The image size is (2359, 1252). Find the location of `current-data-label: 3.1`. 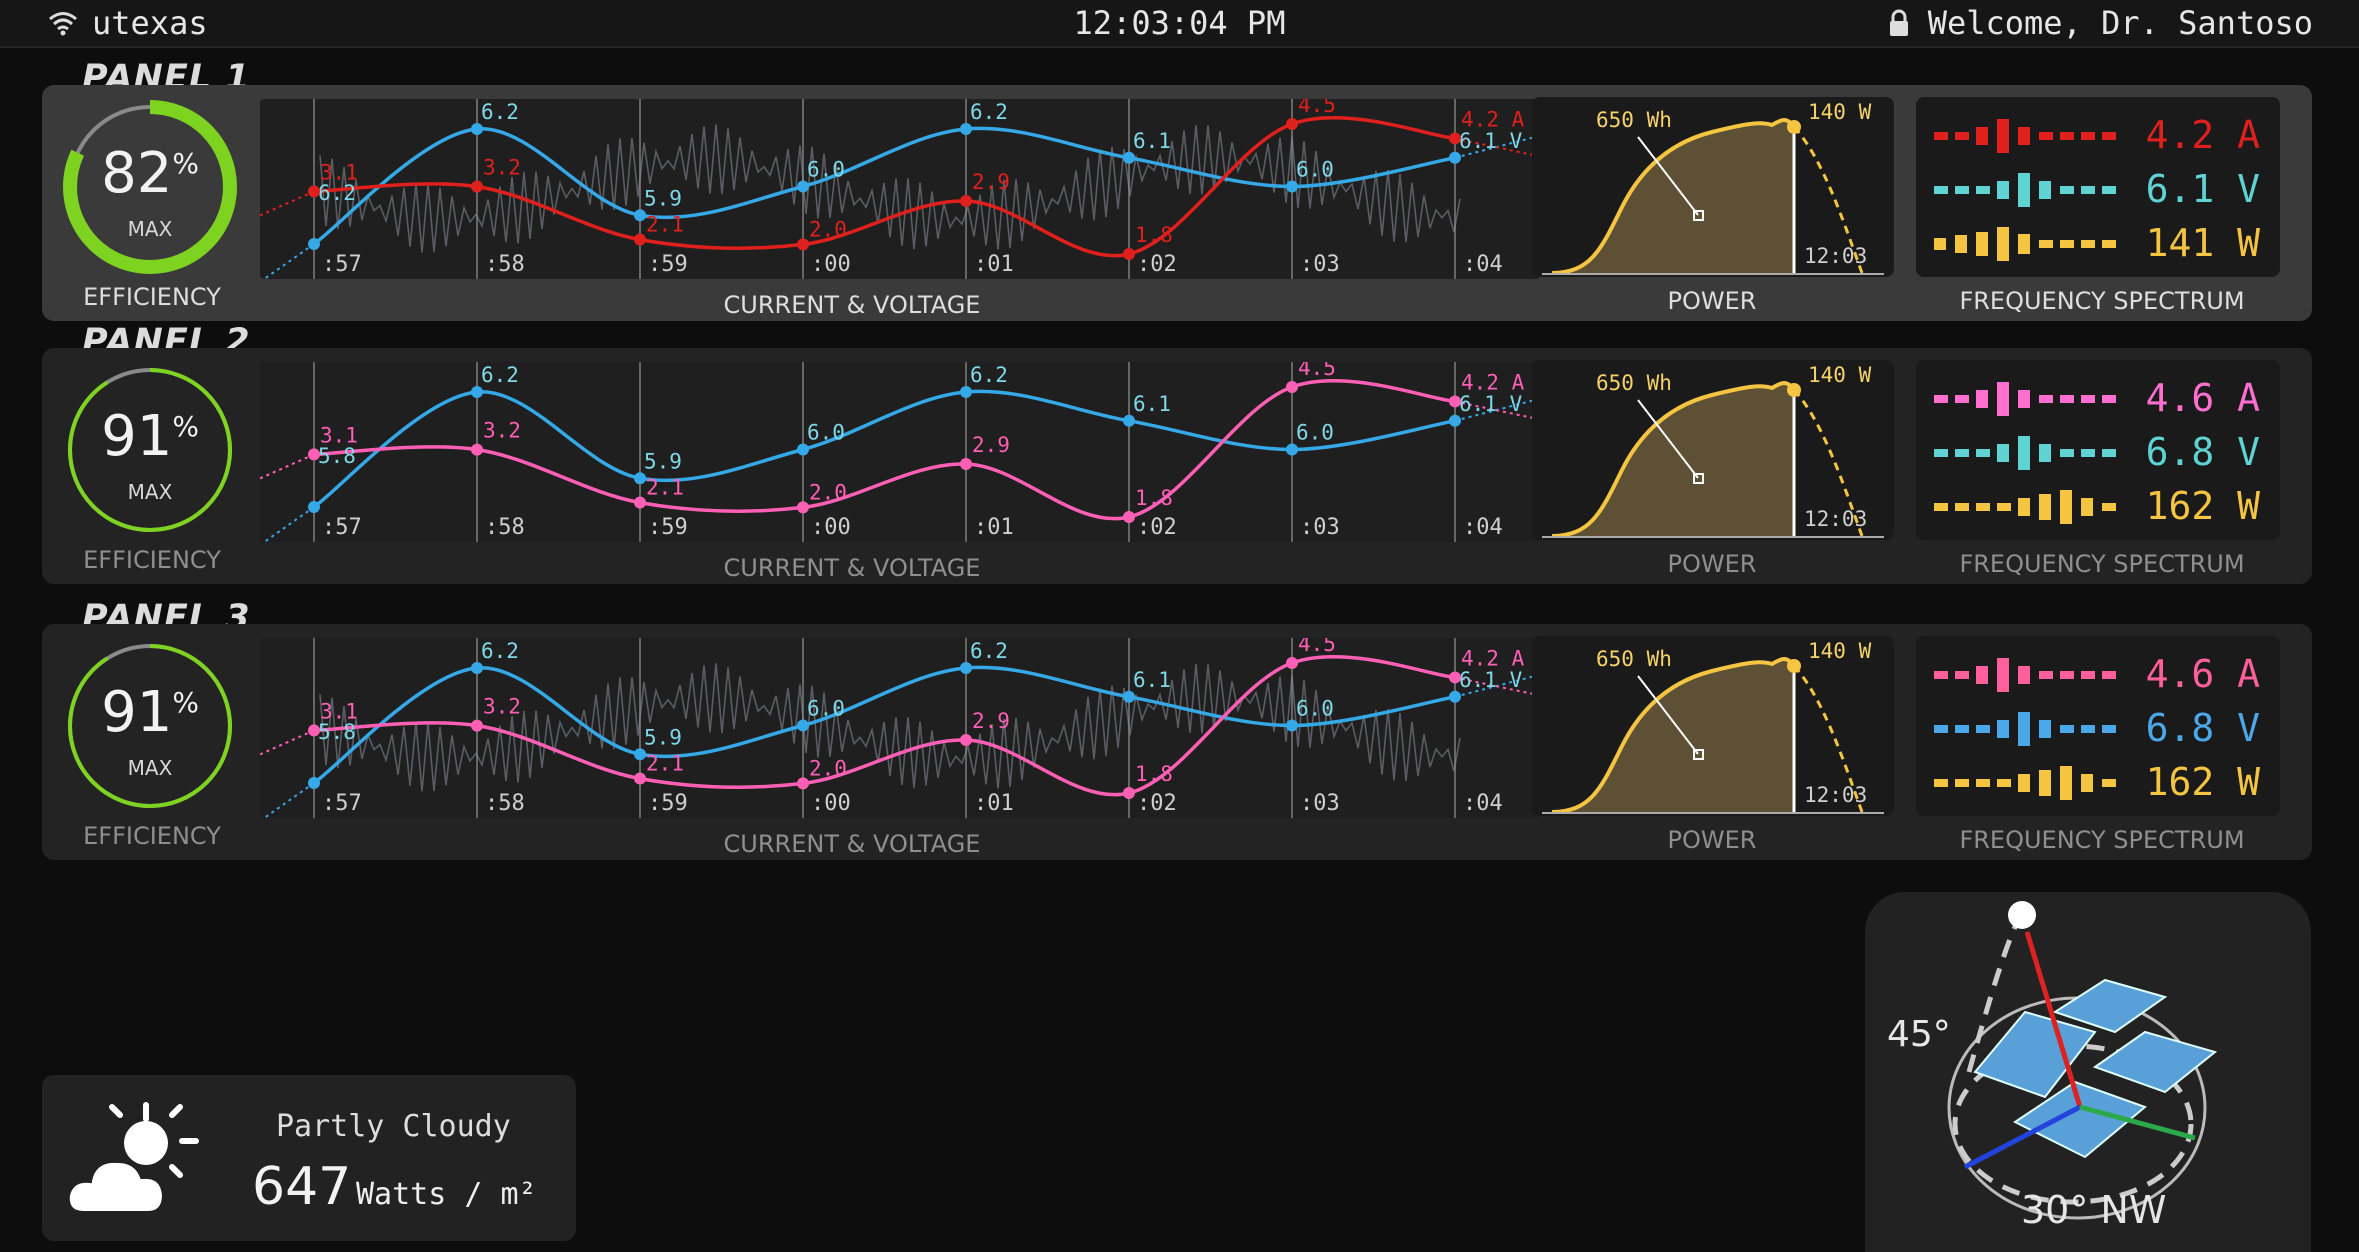

current-data-label: 3.1 is located at coordinates (339, 711).